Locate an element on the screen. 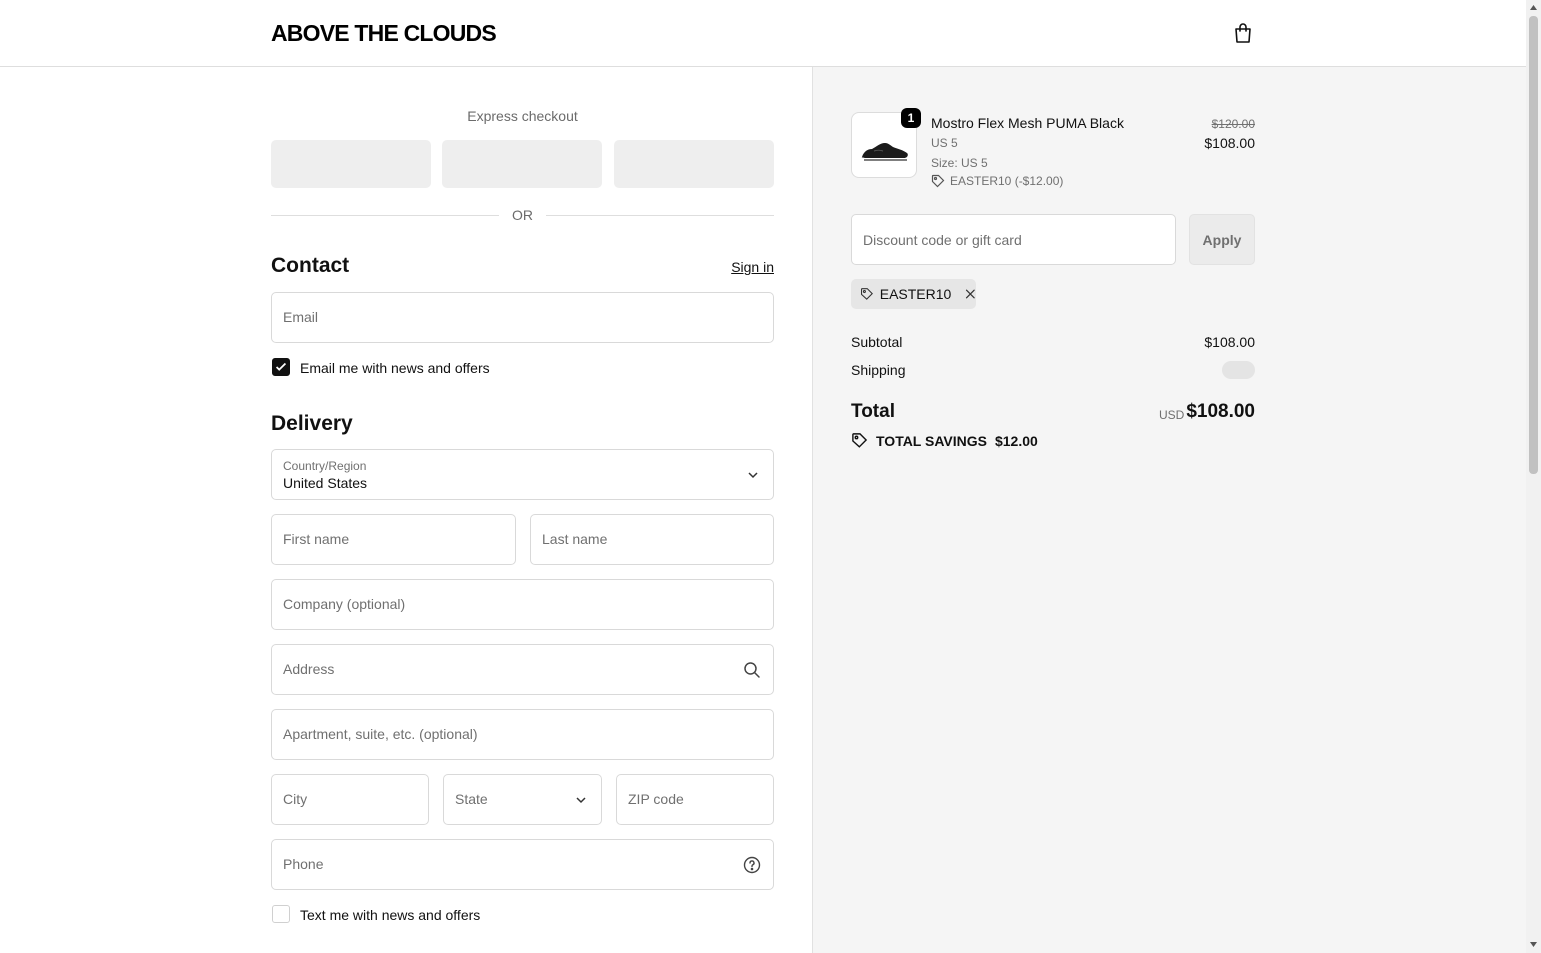 This screenshot has height=953, width=1541. scrollbar-thumb is located at coordinates (1533, 245).